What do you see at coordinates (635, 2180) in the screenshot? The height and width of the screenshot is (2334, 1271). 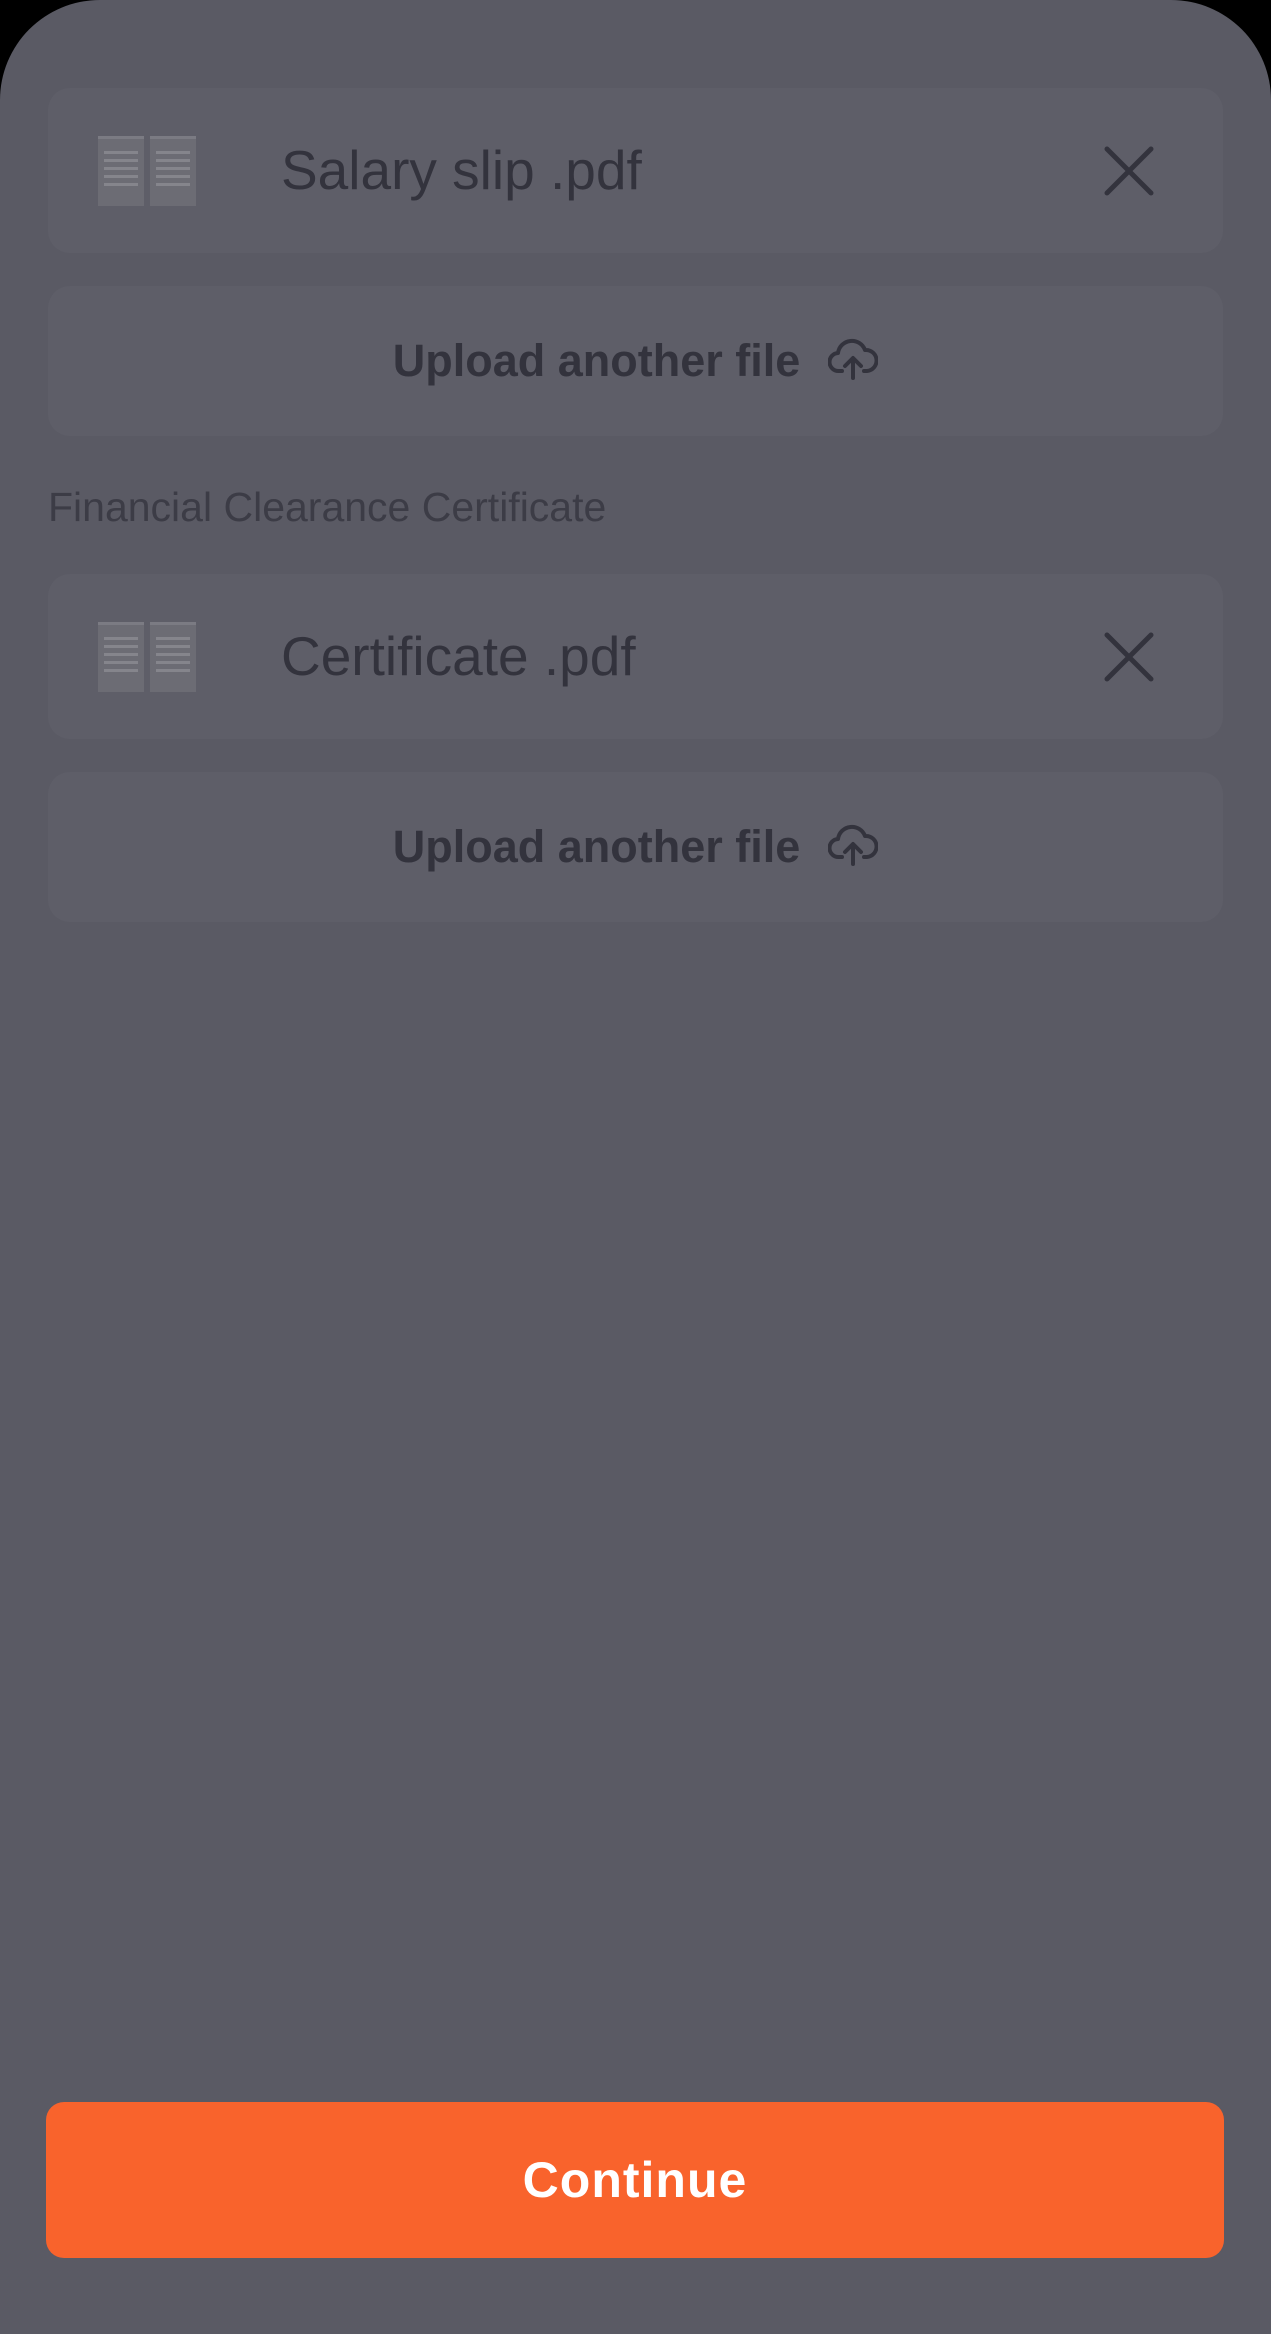 I see `continue-button: Continue` at bounding box center [635, 2180].